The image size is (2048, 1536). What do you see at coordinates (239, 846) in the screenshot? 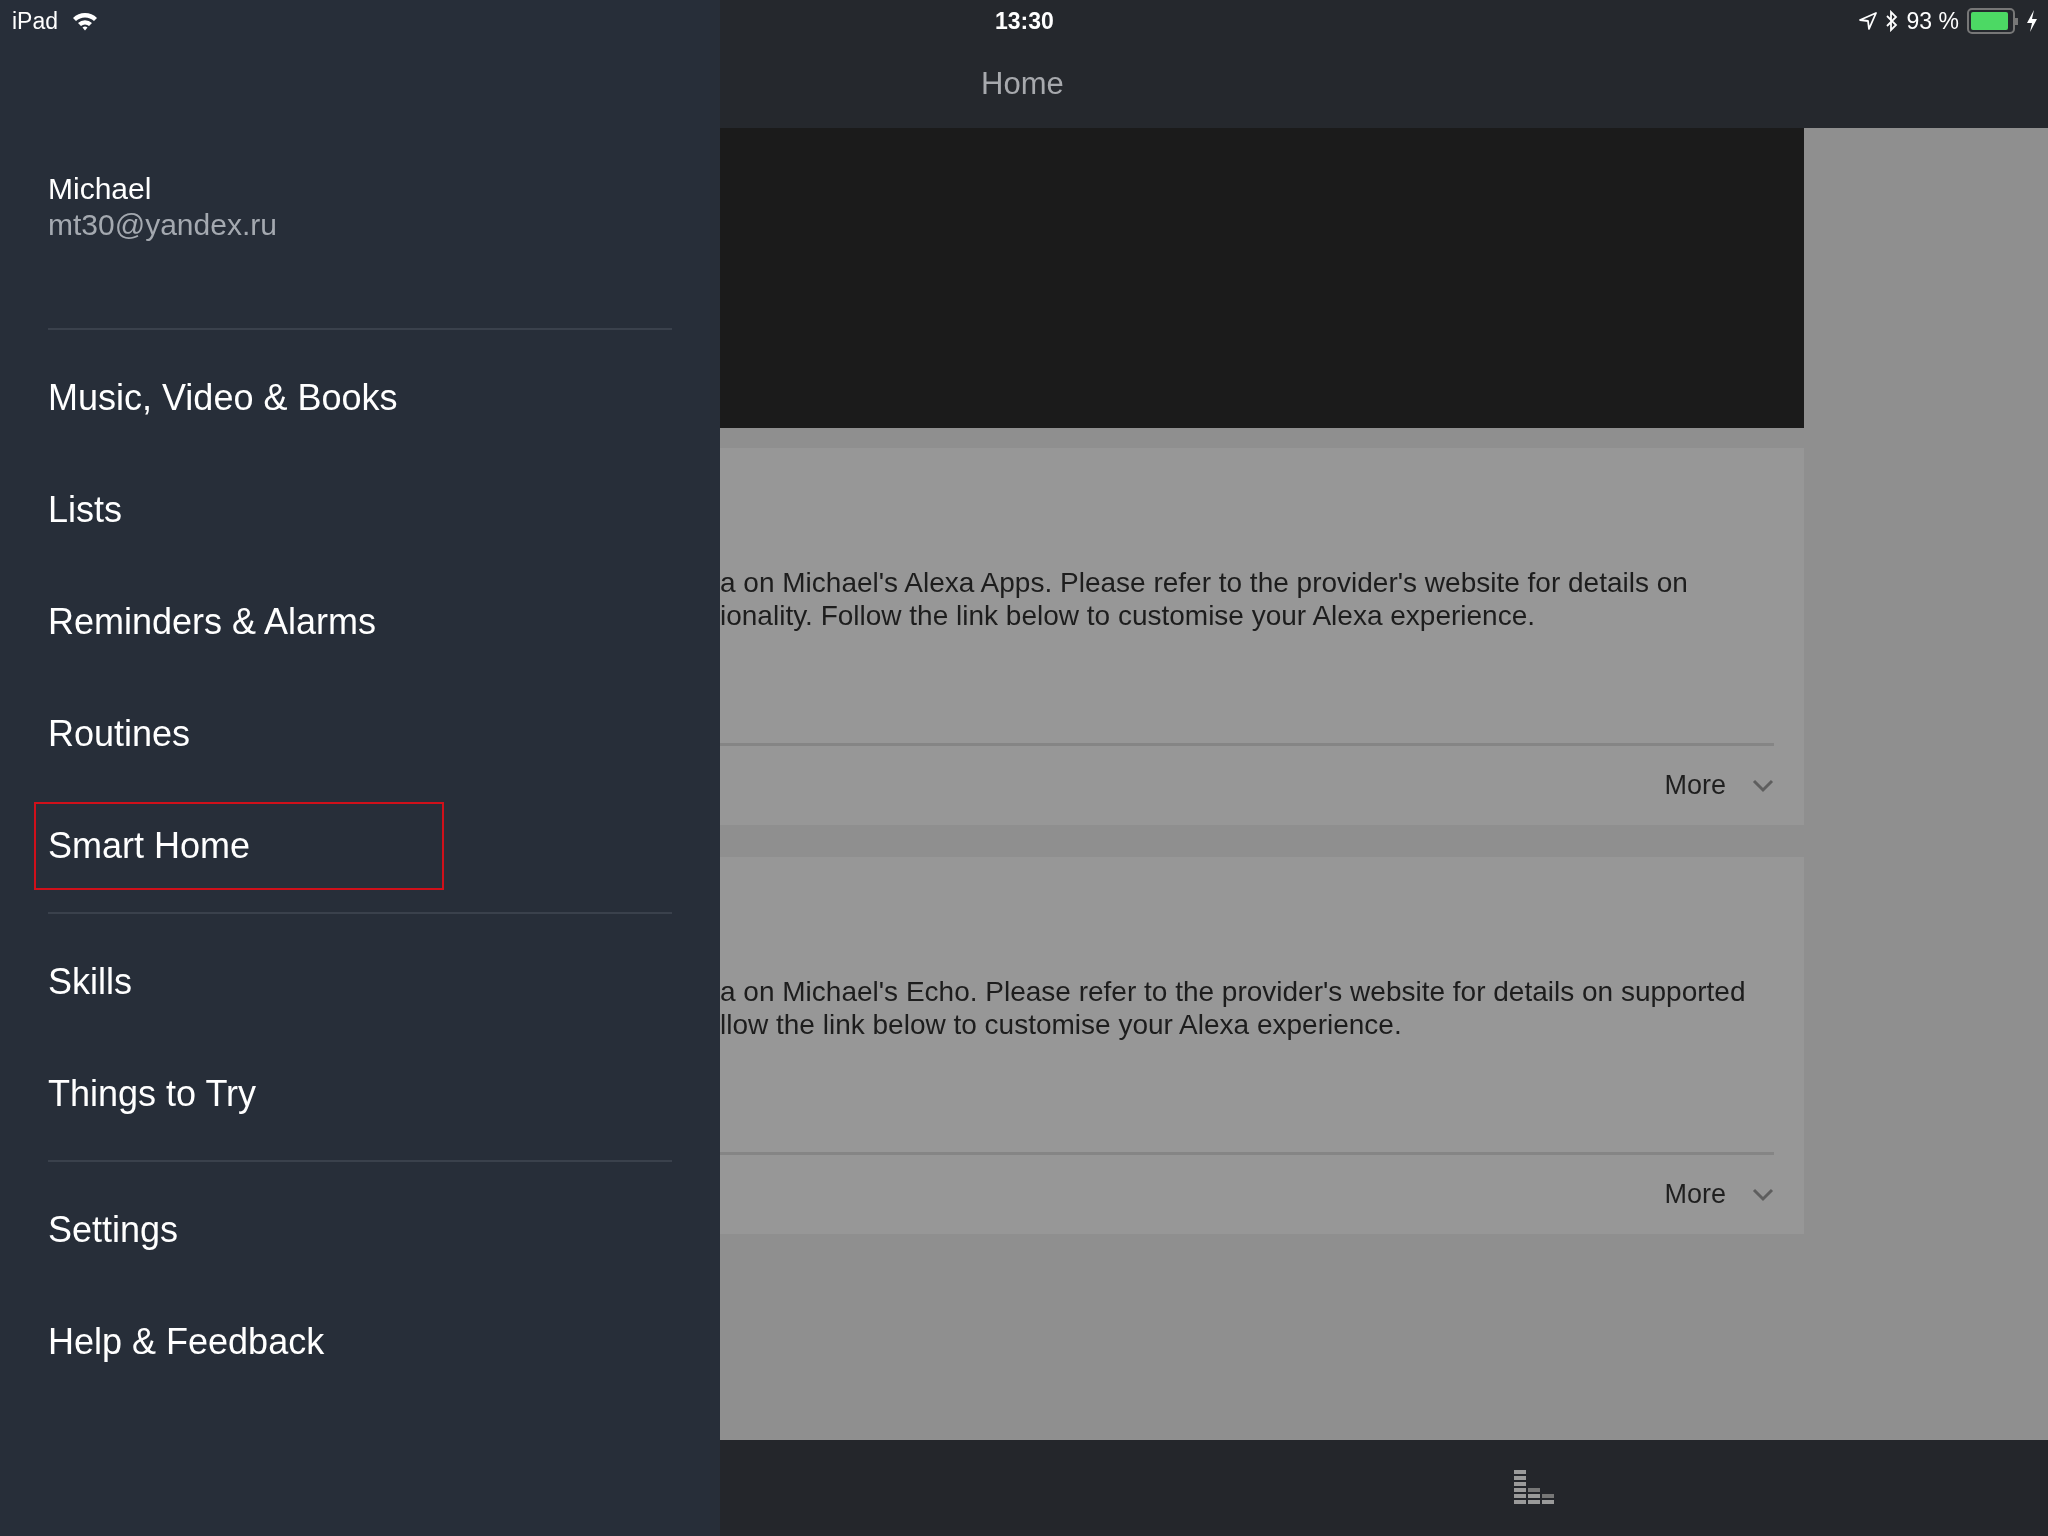
I see `menu-item: Smart Home` at bounding box center [239, 846].